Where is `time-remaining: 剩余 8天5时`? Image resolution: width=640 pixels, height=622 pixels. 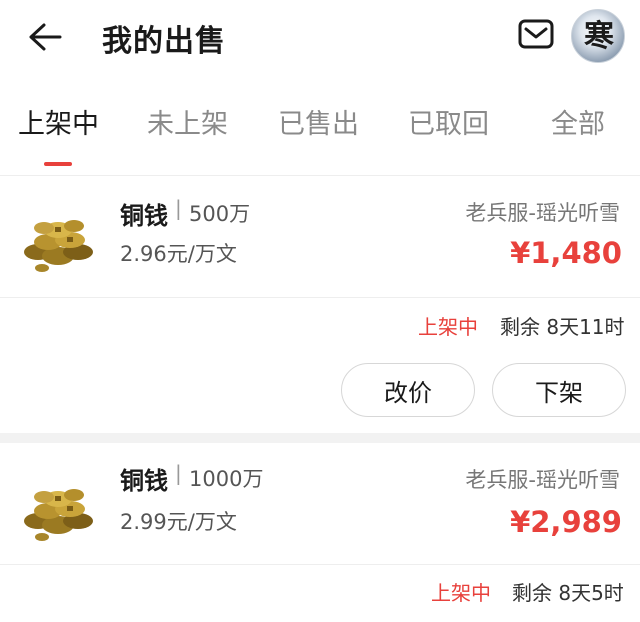 time-remaining: 剩余 8天5时 is located at coordinates (568, 593).